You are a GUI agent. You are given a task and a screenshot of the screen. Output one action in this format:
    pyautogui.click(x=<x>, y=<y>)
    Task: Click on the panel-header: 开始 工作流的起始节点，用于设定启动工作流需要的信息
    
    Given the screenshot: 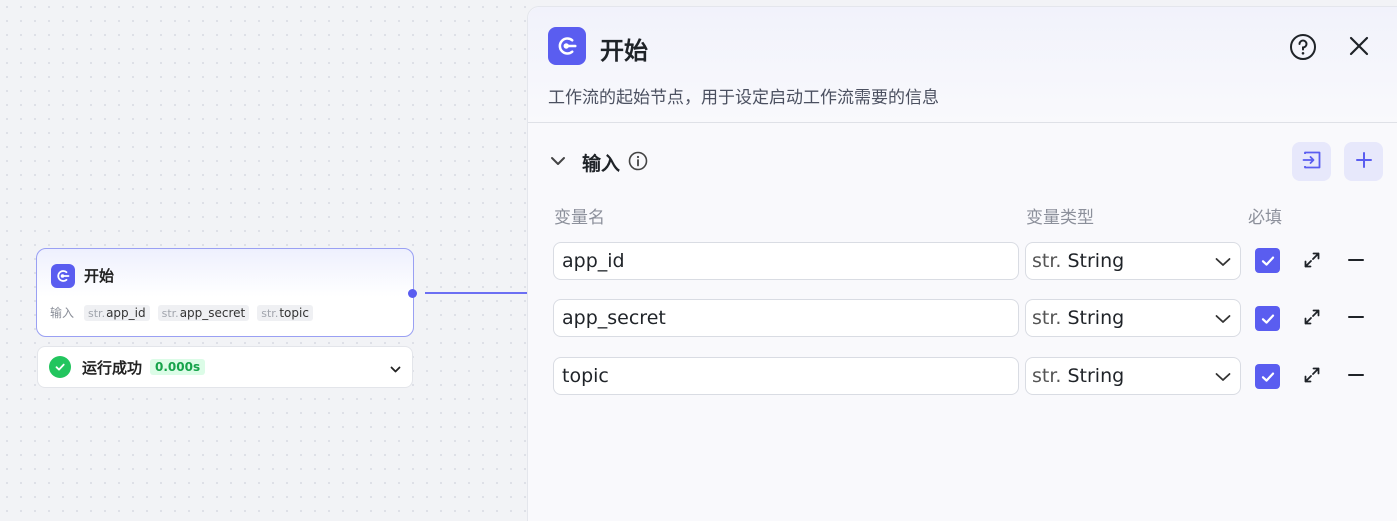 What is the action you would take?
    pyautogui.click(x=962, y=65)
    